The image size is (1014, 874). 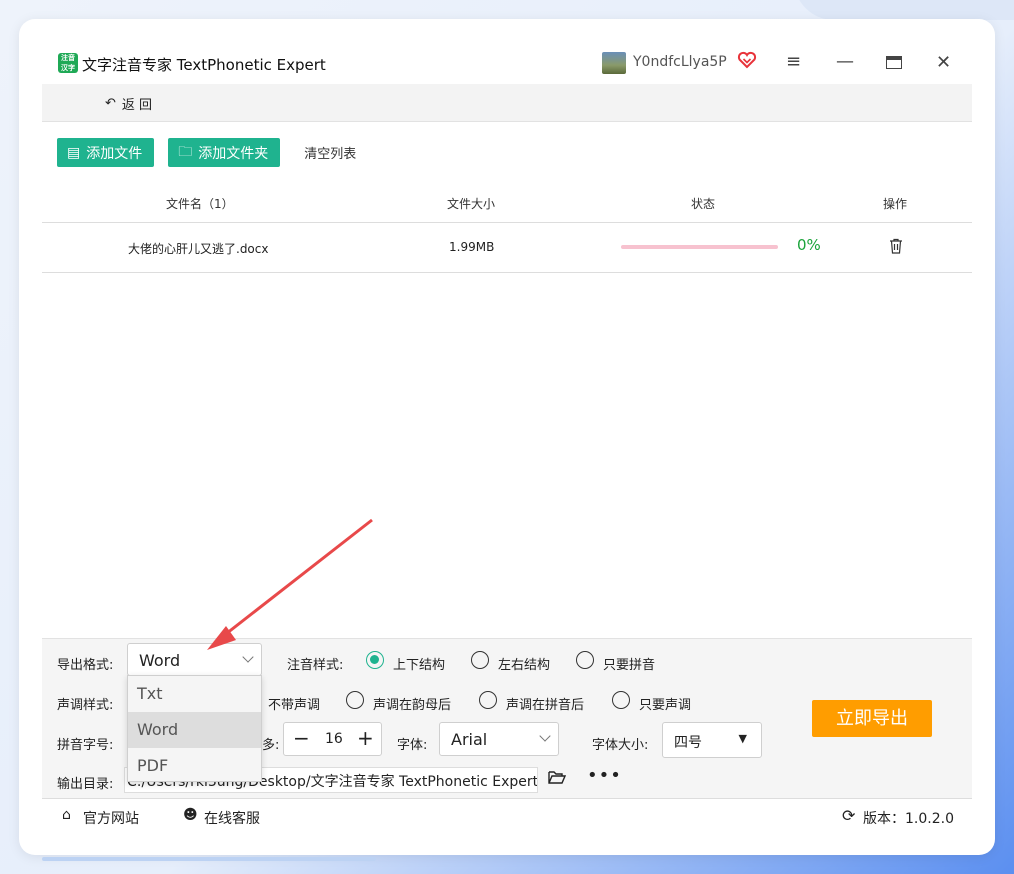 What do you see at coordinates (794, 62) in the screenshot?
I see `menu-icon: ≡` at bounding box center [794, 62].